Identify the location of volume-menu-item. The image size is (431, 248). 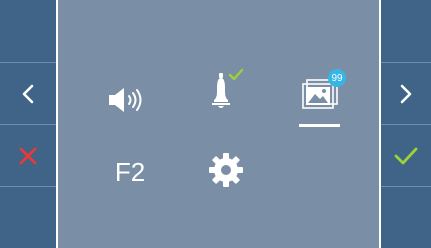
(130, 100).